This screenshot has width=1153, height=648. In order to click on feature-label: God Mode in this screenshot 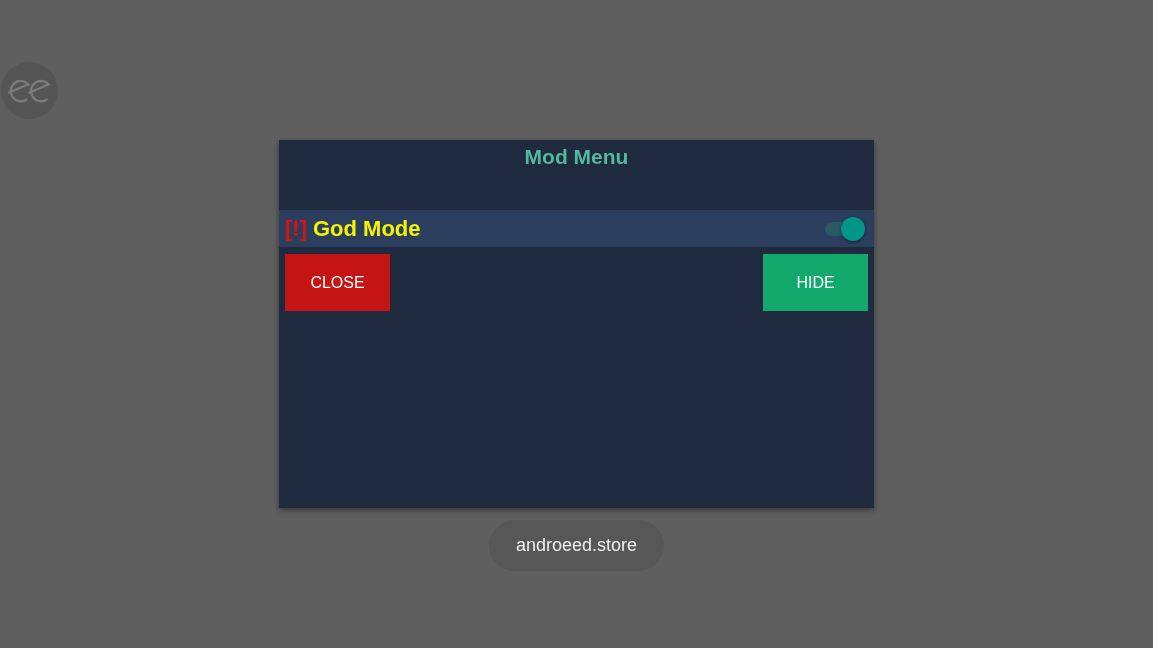, I will do `click(367, 228)`.